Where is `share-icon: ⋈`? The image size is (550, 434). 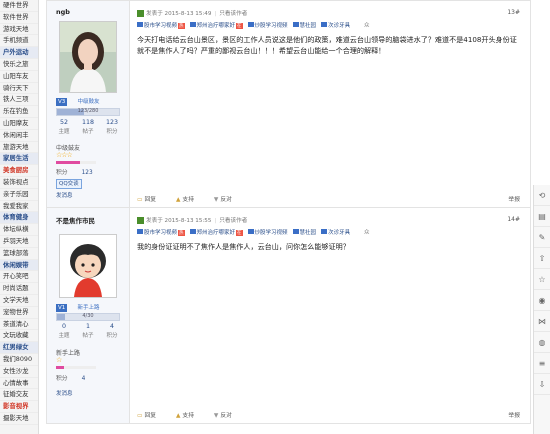
share-icon: ⋈ is located at coordinates (542, 321).